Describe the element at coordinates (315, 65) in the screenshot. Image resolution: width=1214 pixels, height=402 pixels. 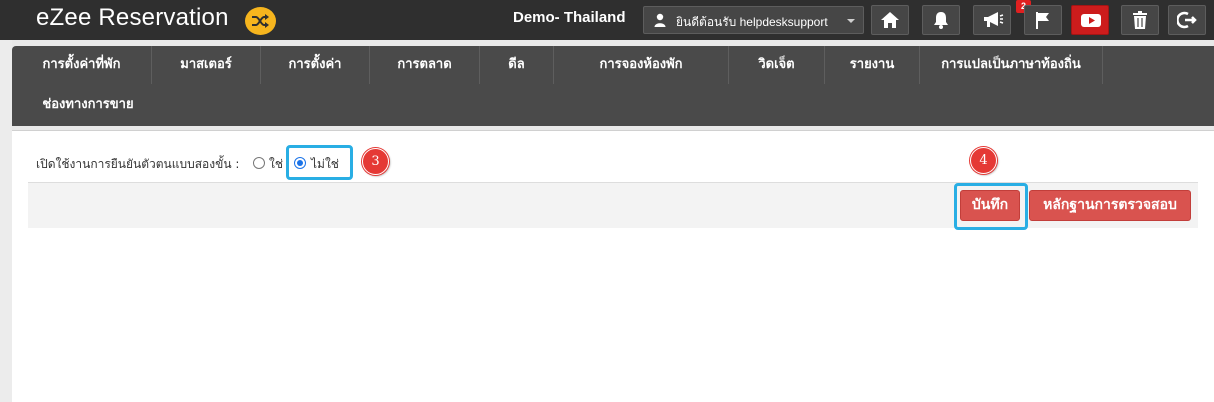
I see `nav-item-settings: การตั้งค่า` at that location.